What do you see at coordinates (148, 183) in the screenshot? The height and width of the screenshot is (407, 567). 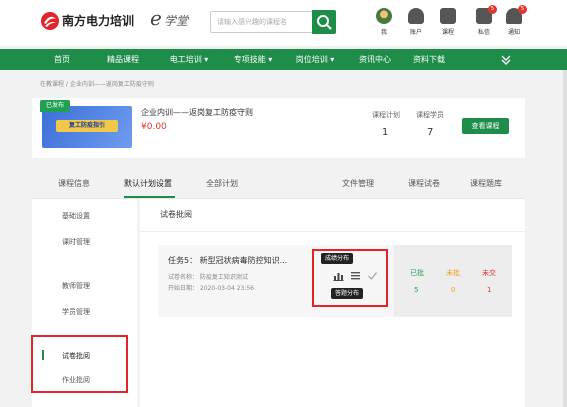 I see `tab-default-plan: 默认计划设置` at bounding box center [148, 183].